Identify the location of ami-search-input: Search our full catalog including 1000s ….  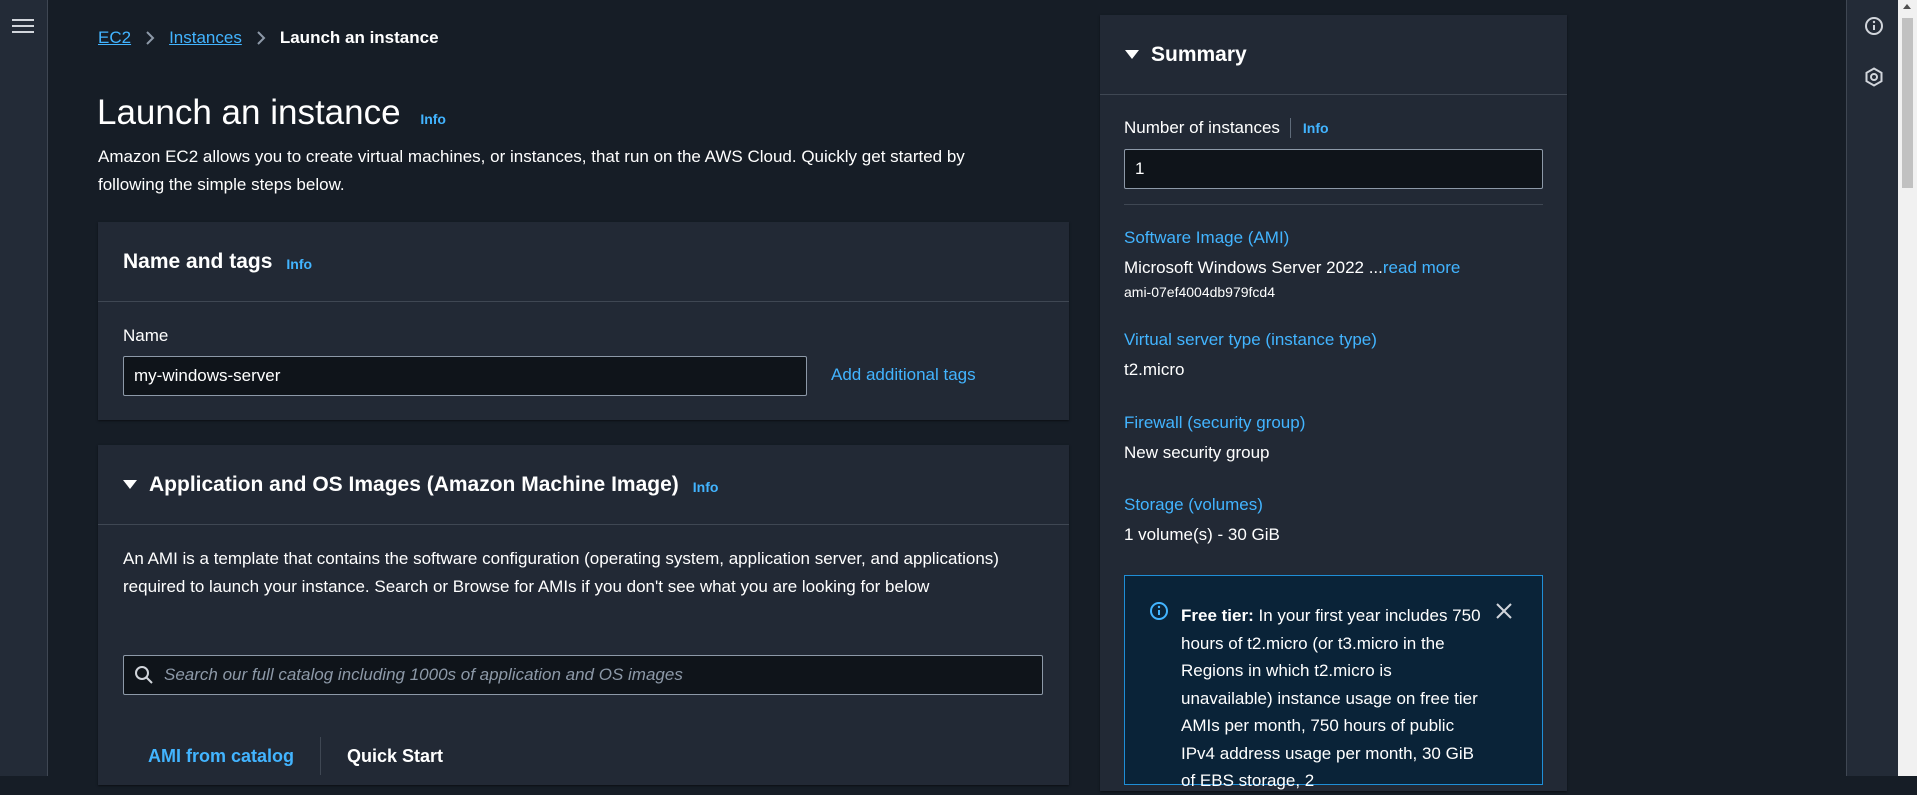
(583, 675).